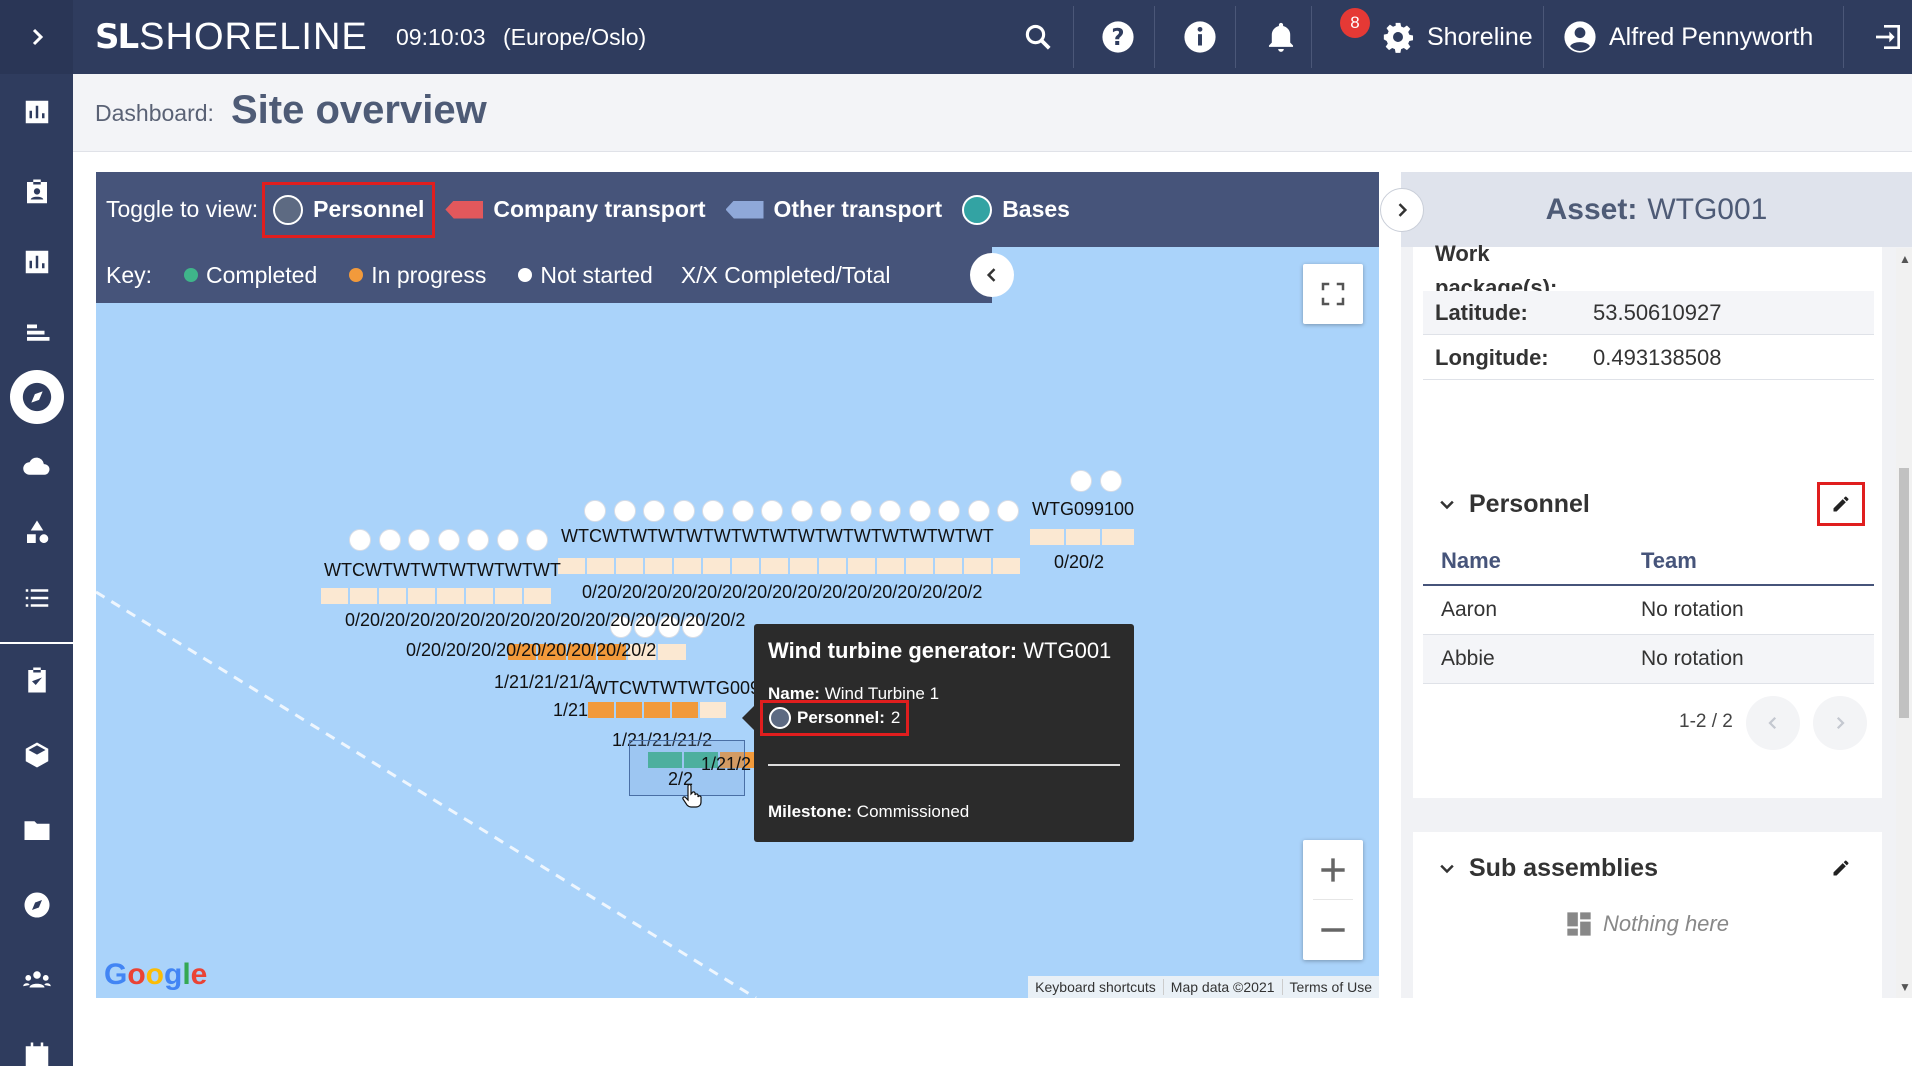  I want to click on toolbar-divider, so click(1235, 37).